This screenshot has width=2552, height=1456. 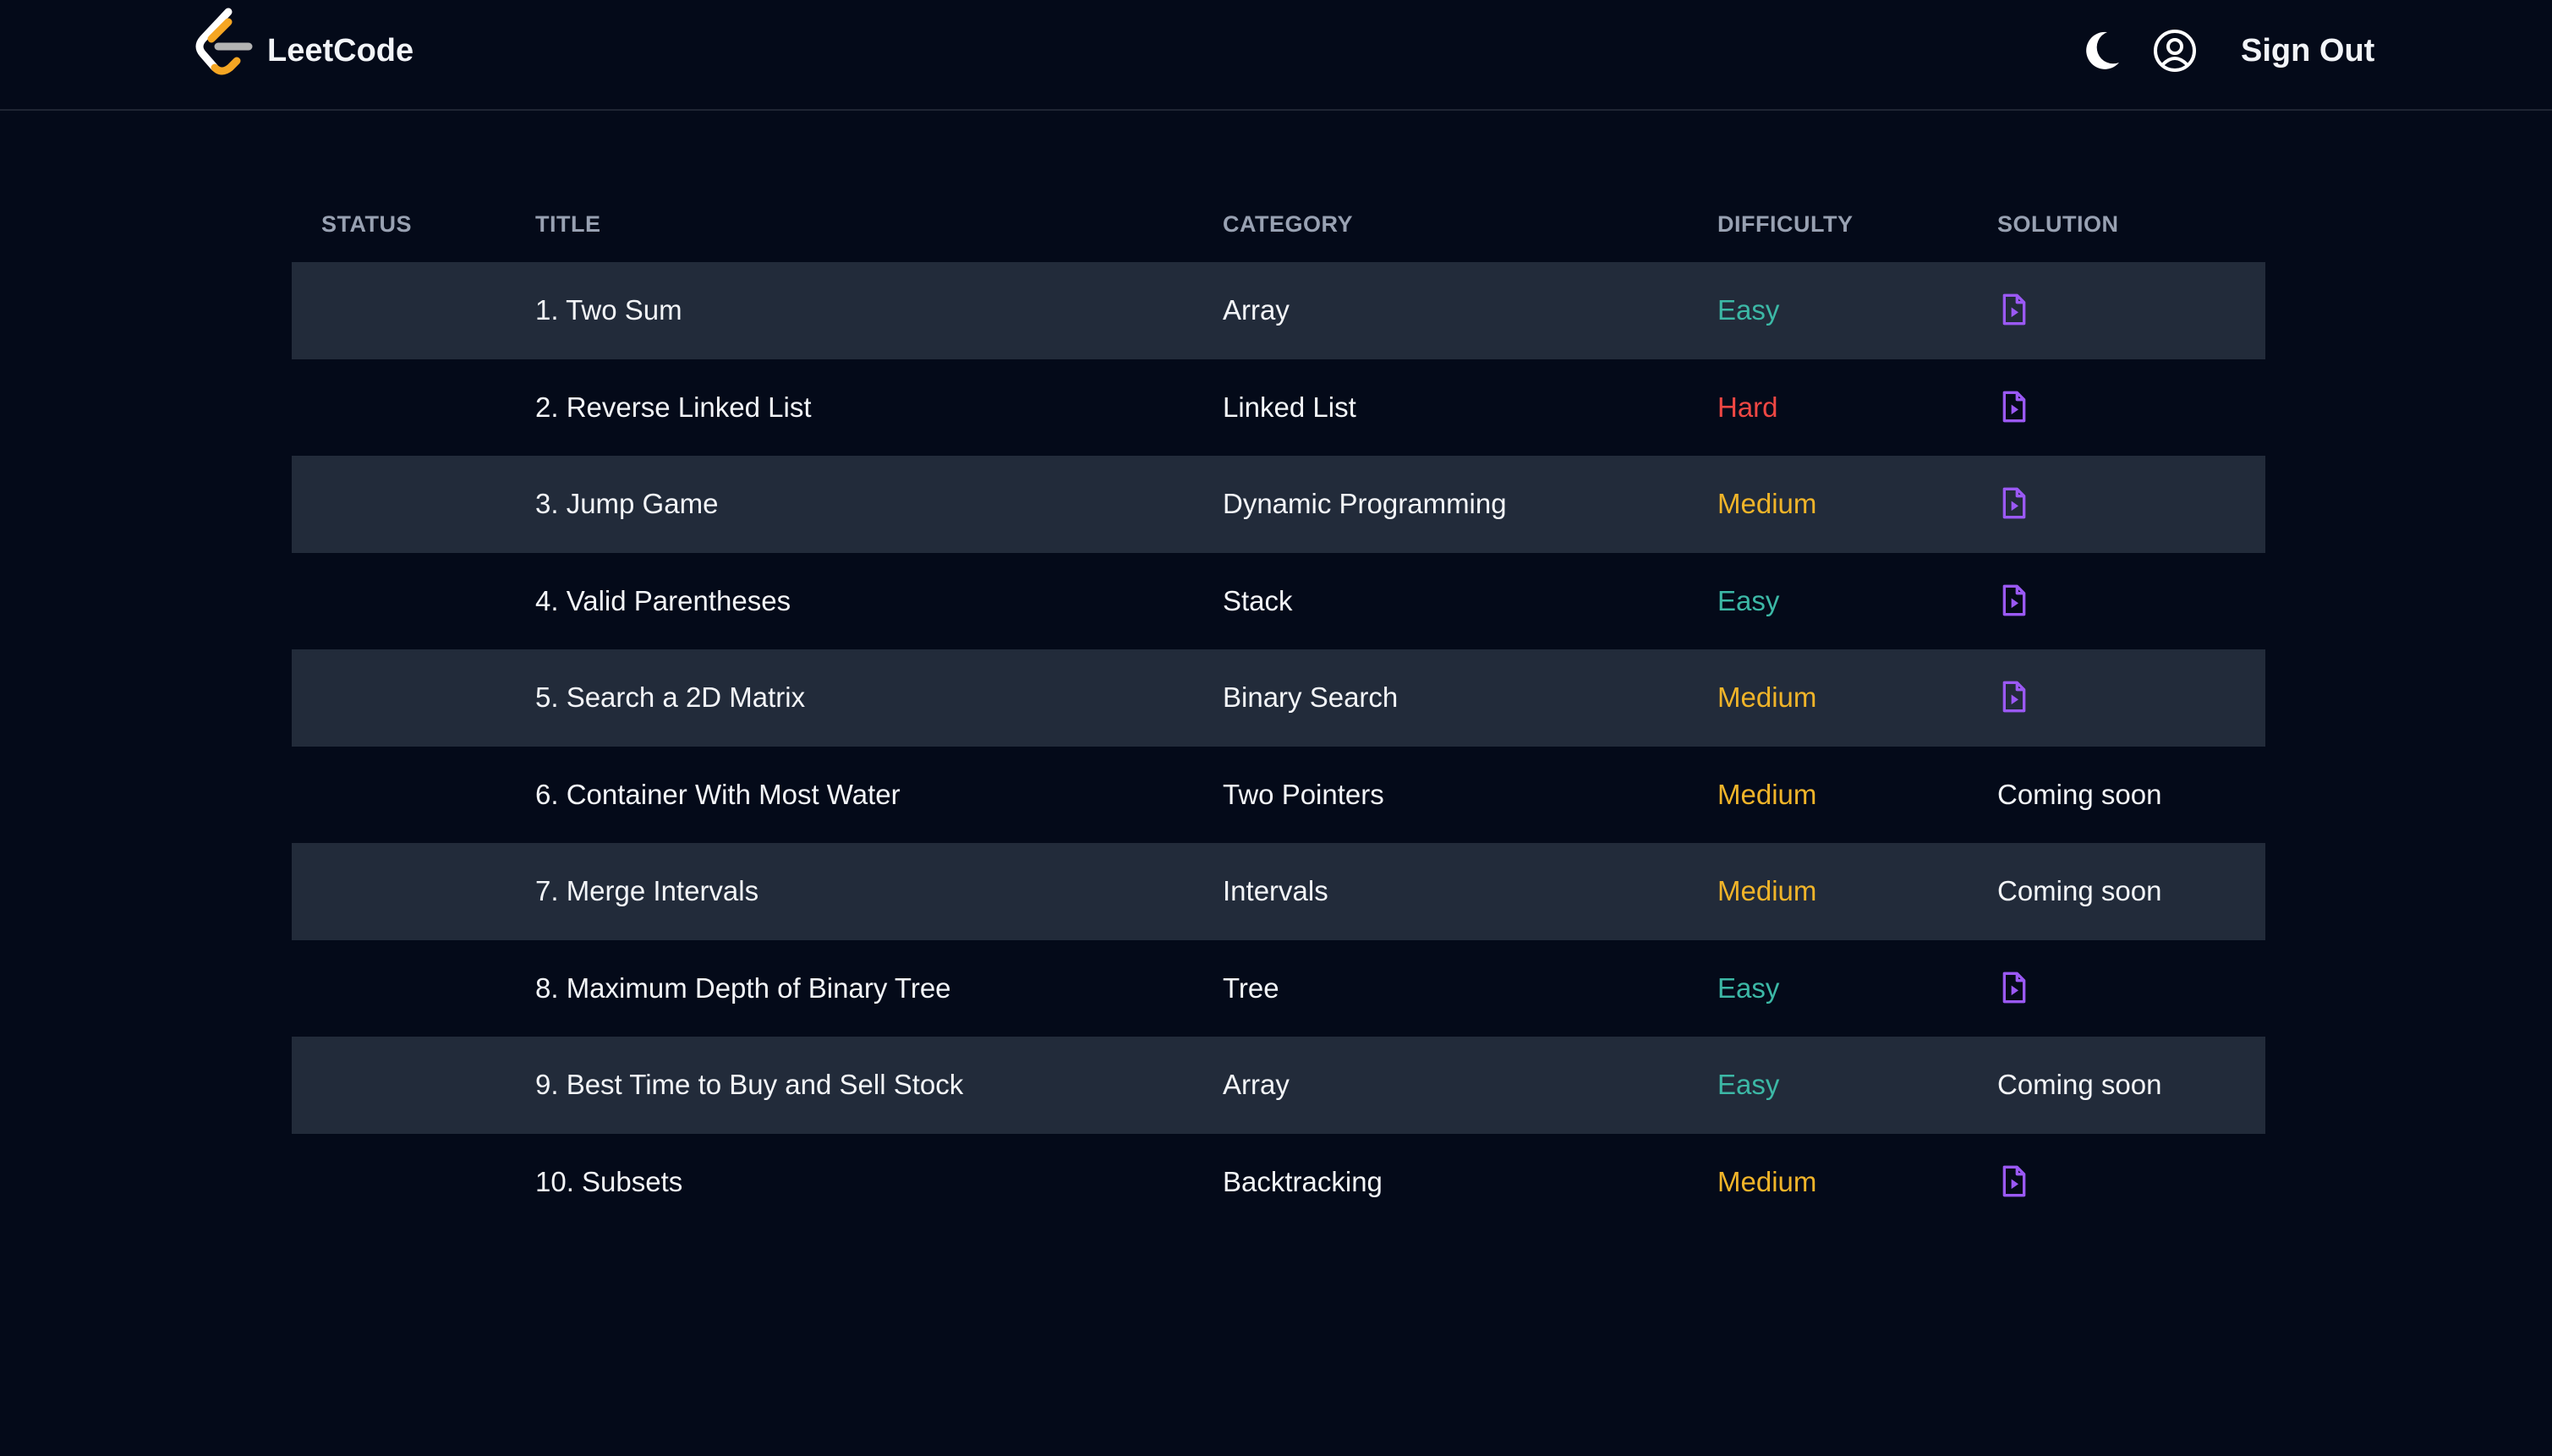 I want to click on problem-title-link: 1. Two Sum, so click(x=608, y=310).